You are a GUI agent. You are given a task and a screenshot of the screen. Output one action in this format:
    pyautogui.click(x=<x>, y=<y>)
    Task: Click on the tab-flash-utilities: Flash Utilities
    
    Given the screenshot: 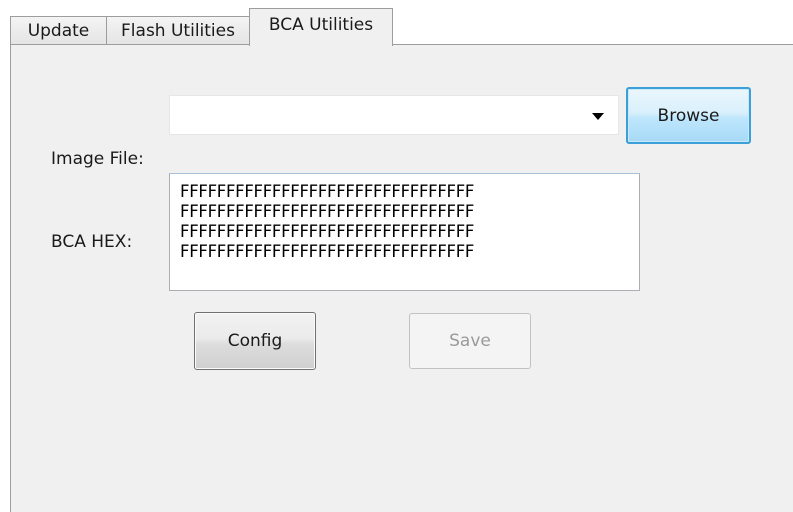 What is the action you would take?
    pyautogui.click(x=178, y=30)
    